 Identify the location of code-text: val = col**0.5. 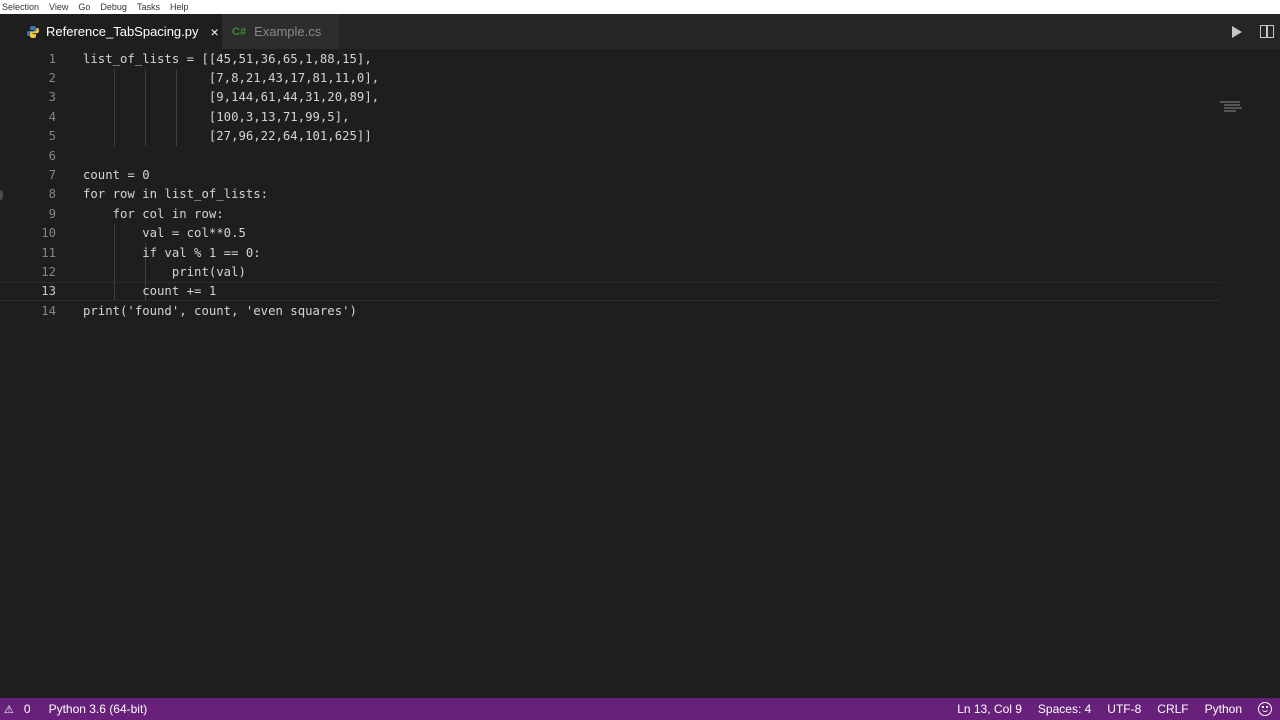
(164, 233).